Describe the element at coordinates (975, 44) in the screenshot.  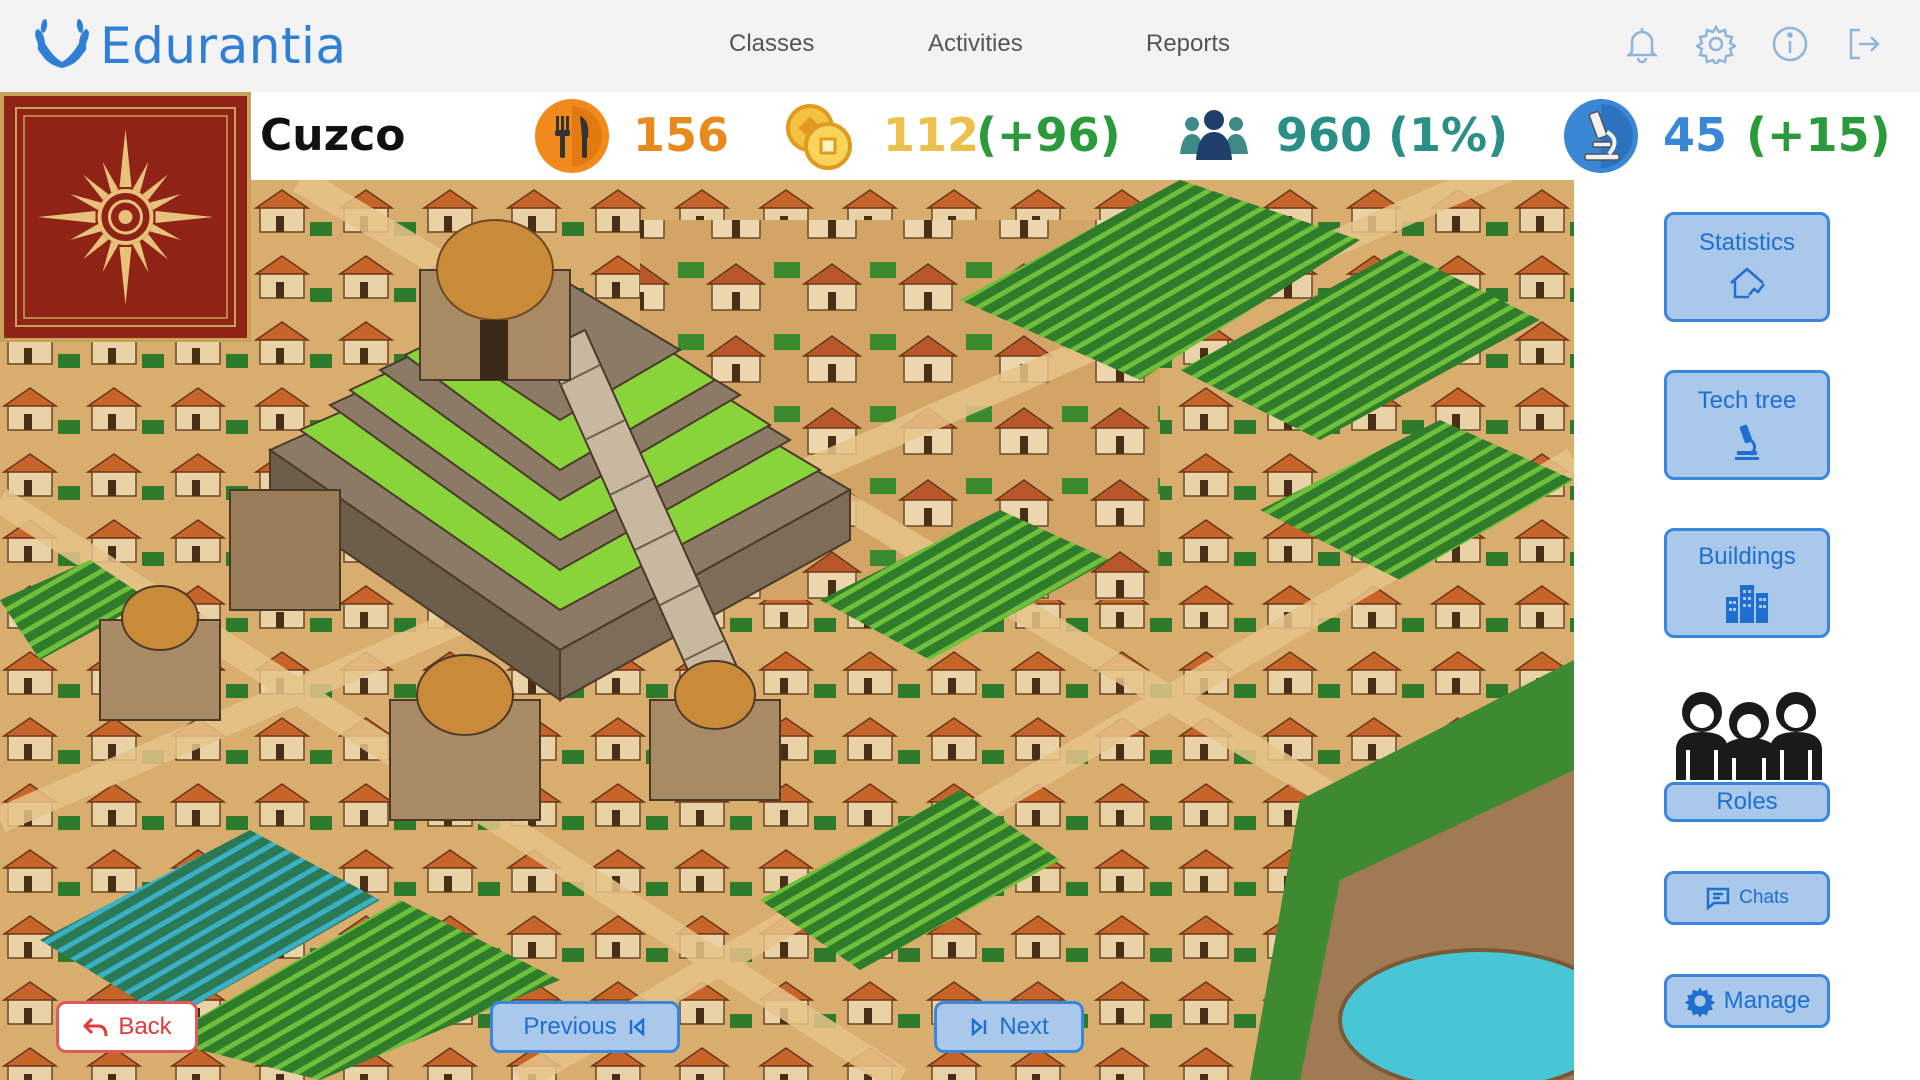
I see `nav-activities: Activities` at that location.